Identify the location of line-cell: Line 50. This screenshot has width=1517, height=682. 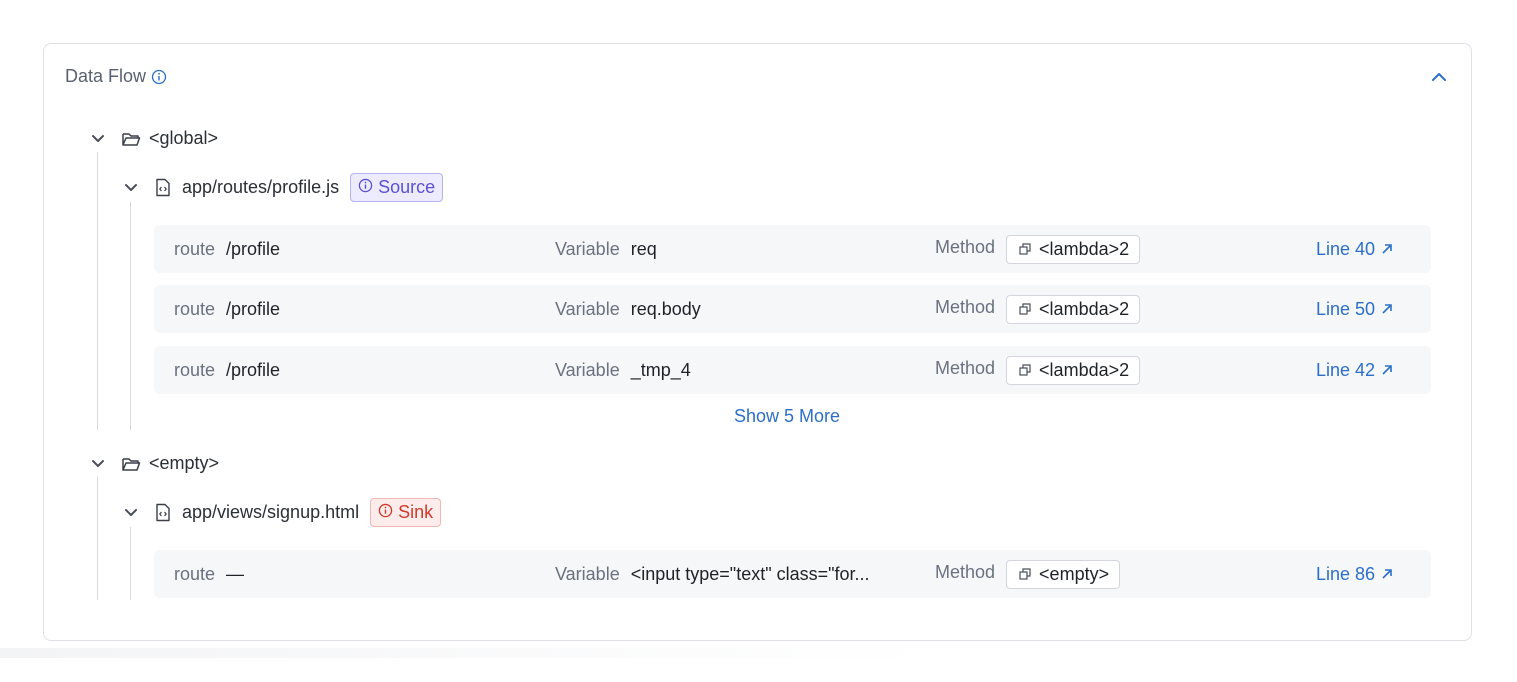
(1354, 309).